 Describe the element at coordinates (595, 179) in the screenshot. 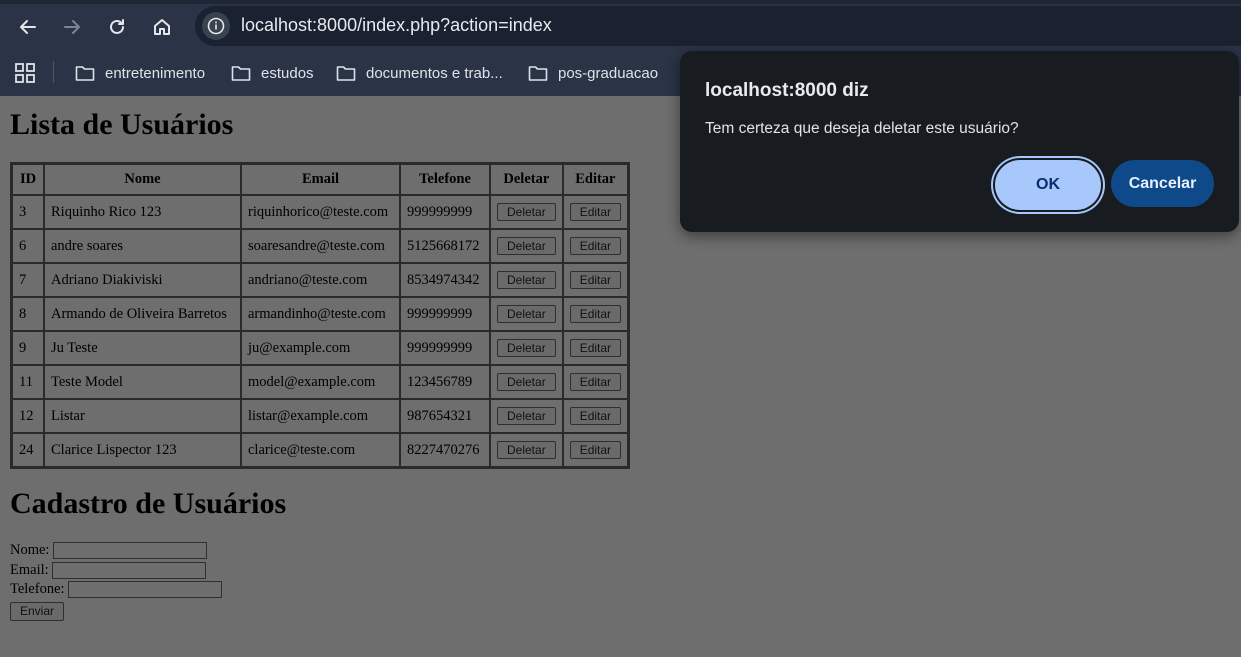

I see `col-header-editar: Editar` at that location.